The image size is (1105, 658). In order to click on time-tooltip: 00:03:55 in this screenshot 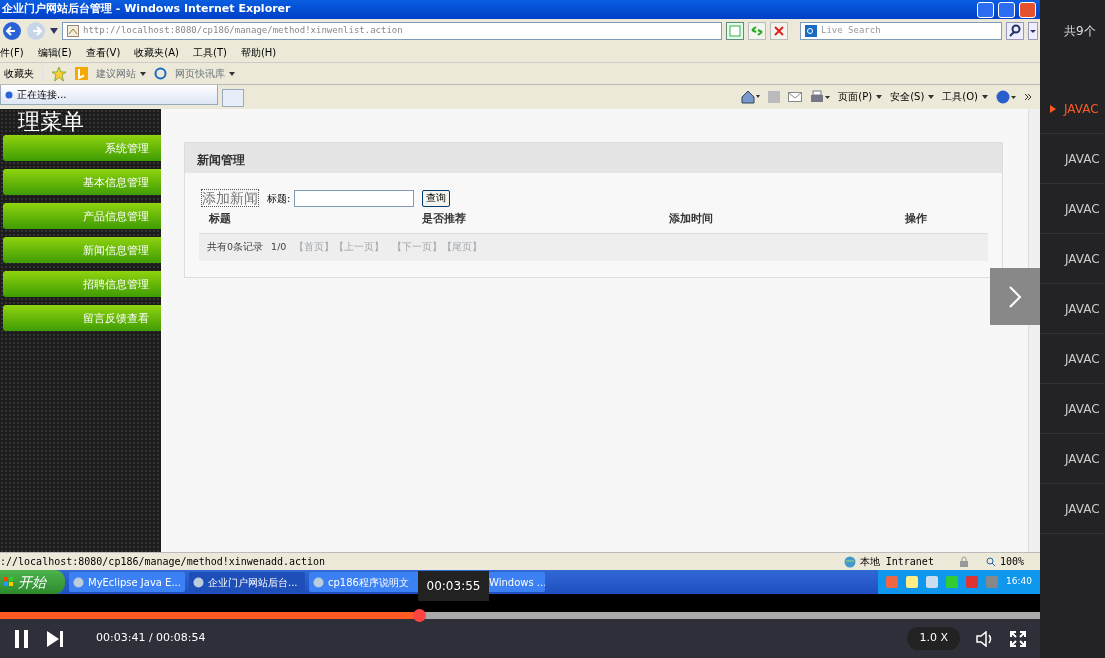, I will do `click(453, 586)`.